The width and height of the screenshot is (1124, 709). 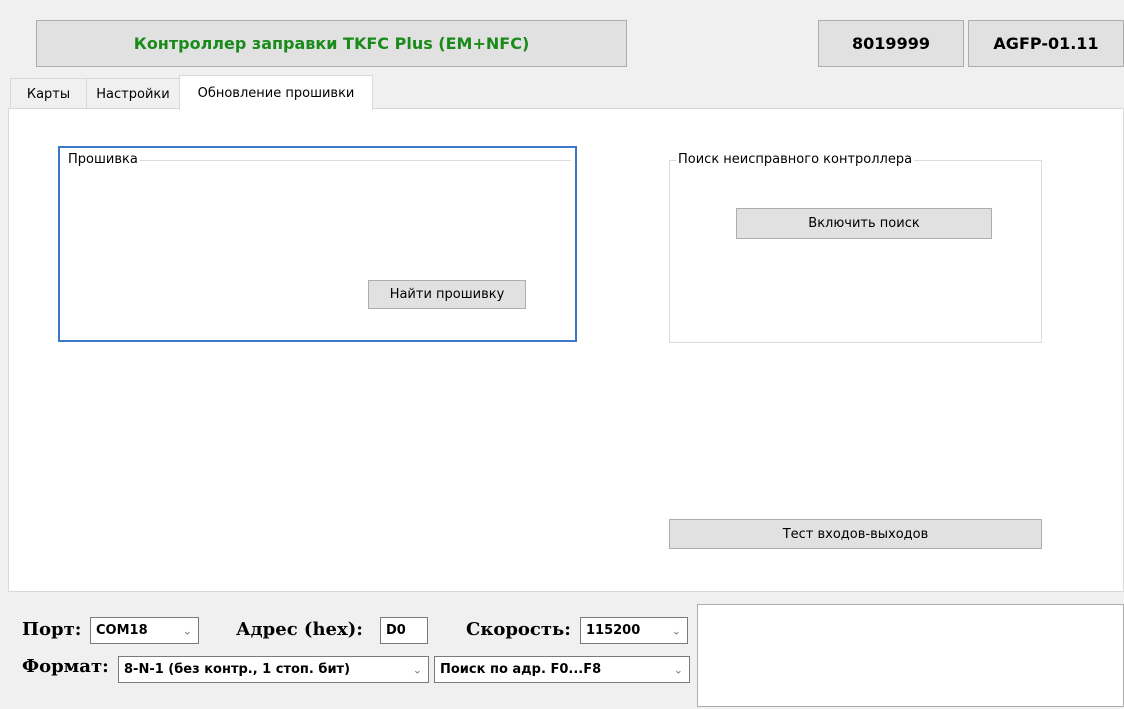 What do you see at coordinates (317, 244) in the screenshot?
I see `firmware-group: Прошивка Найти прошивку` at bounding box center [317, 244].